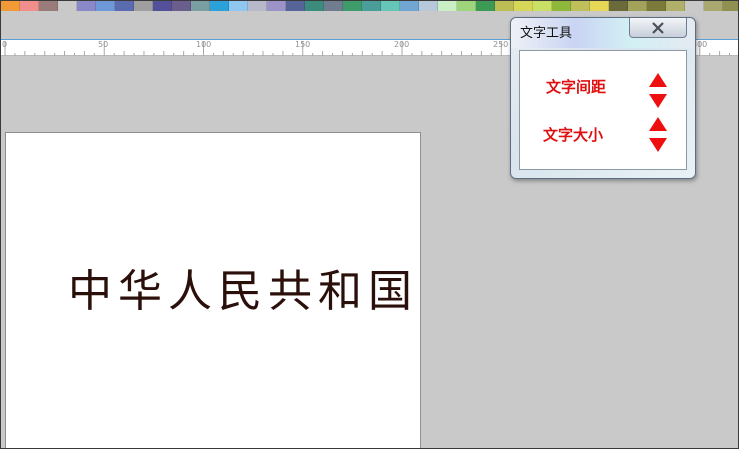 Image resolution: width=739 pixels, height=449 pixels. I want to click on text-spacing-label: 文字间距, so click(576, 87).